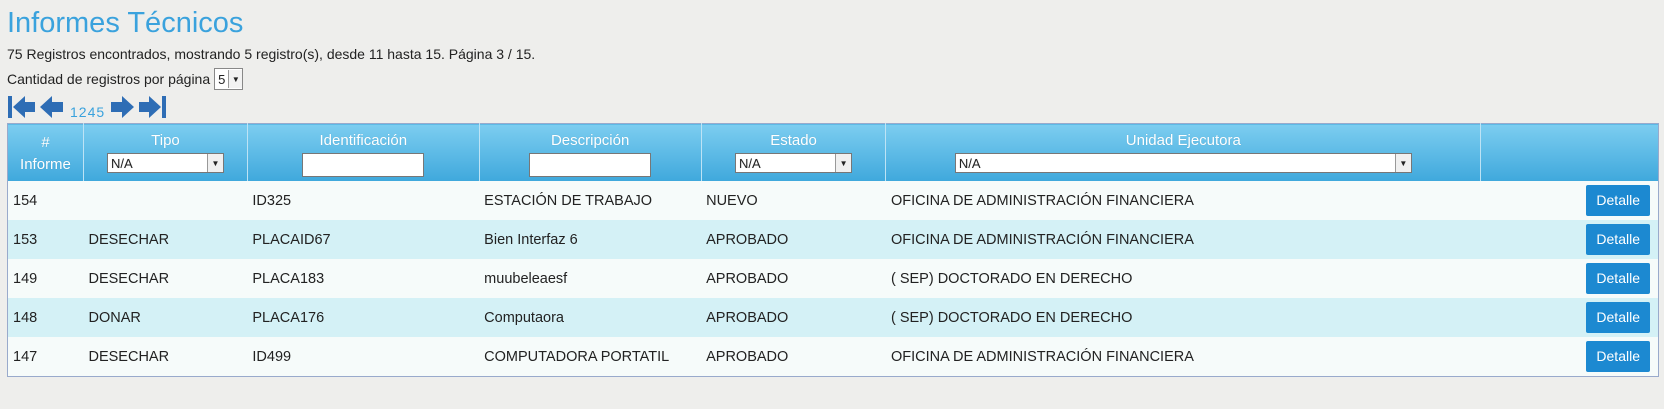 The height and width of the screenshot is (409, 1664). What do you see at coordinates (835, 107) in the screenshot?
I see `pagination: 1 2 4 5` at bounding box center [835, 107].